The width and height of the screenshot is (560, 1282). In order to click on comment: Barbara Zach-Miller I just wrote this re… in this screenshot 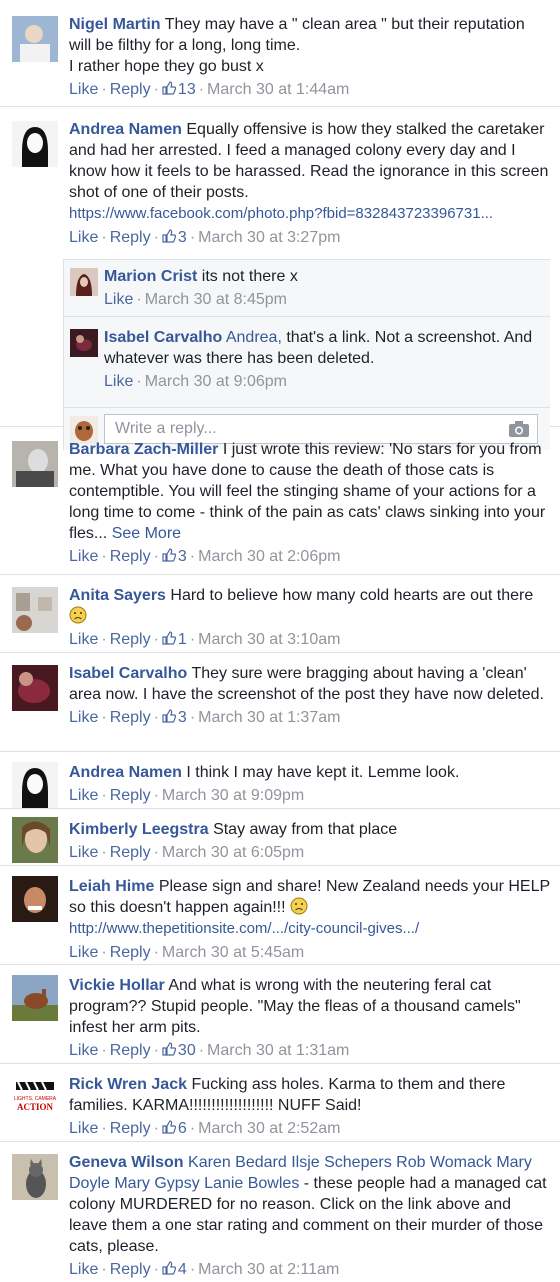, I will do `click(280, 501)`.